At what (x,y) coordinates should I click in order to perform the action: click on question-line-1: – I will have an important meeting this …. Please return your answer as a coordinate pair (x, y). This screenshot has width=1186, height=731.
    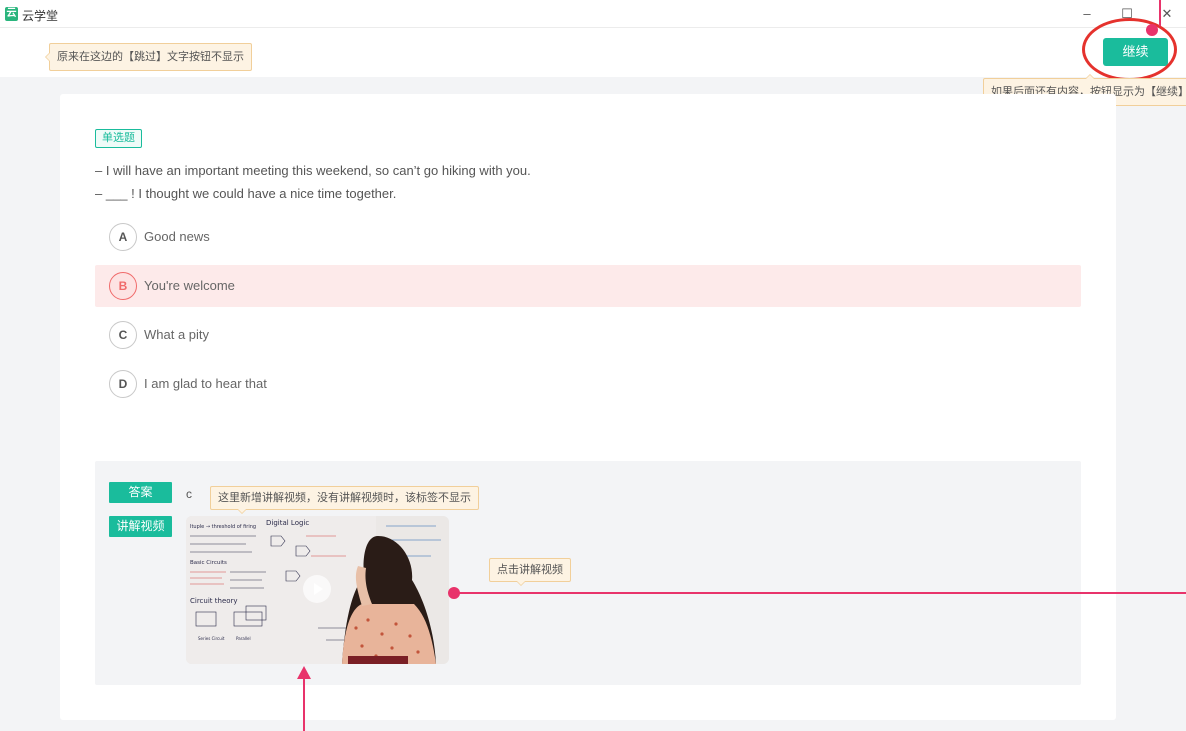
    Looking at the image, I should click on (313, 170).